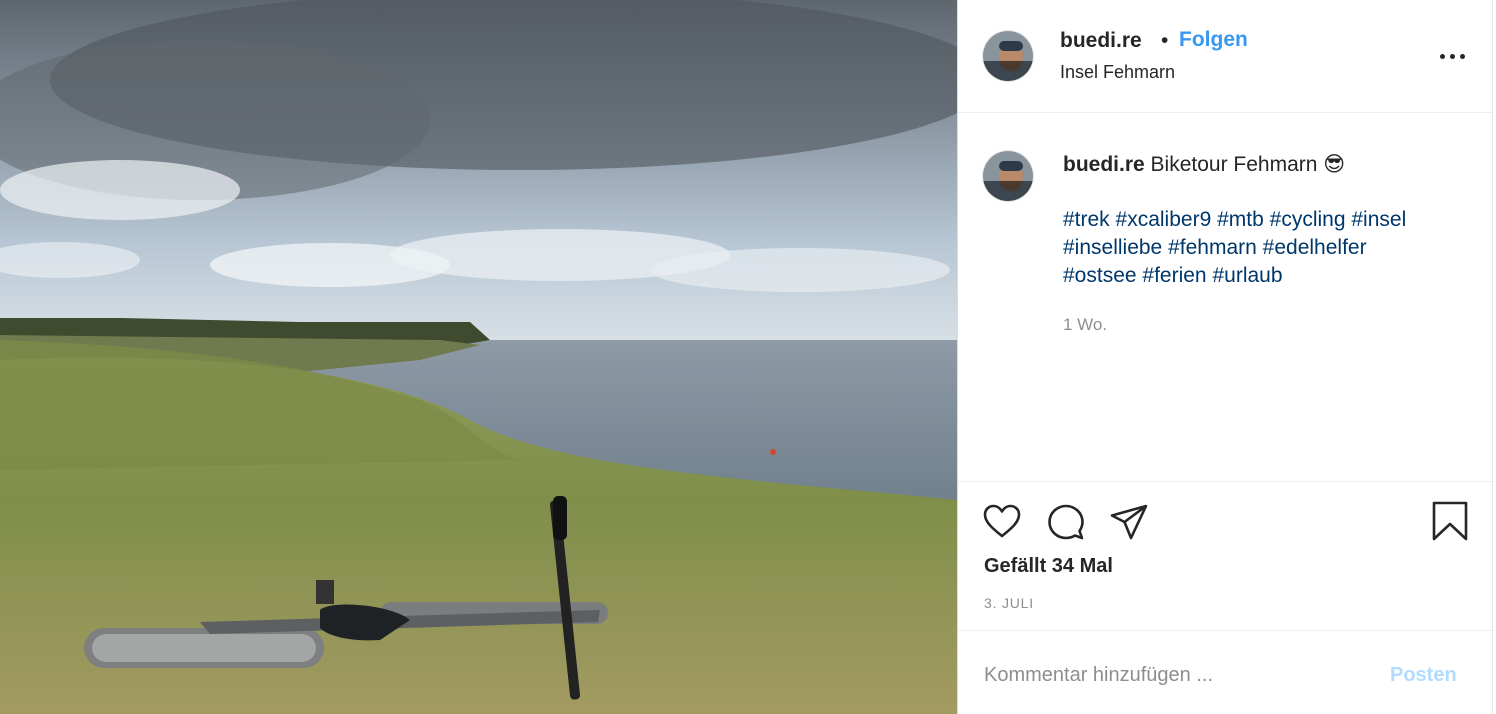 Image resolution: width=1496 pixels, height=714 pixels. Describe the element at coordinates (1423, 675) in the screenshot. I see `post-comment-button: Posten` at that location.